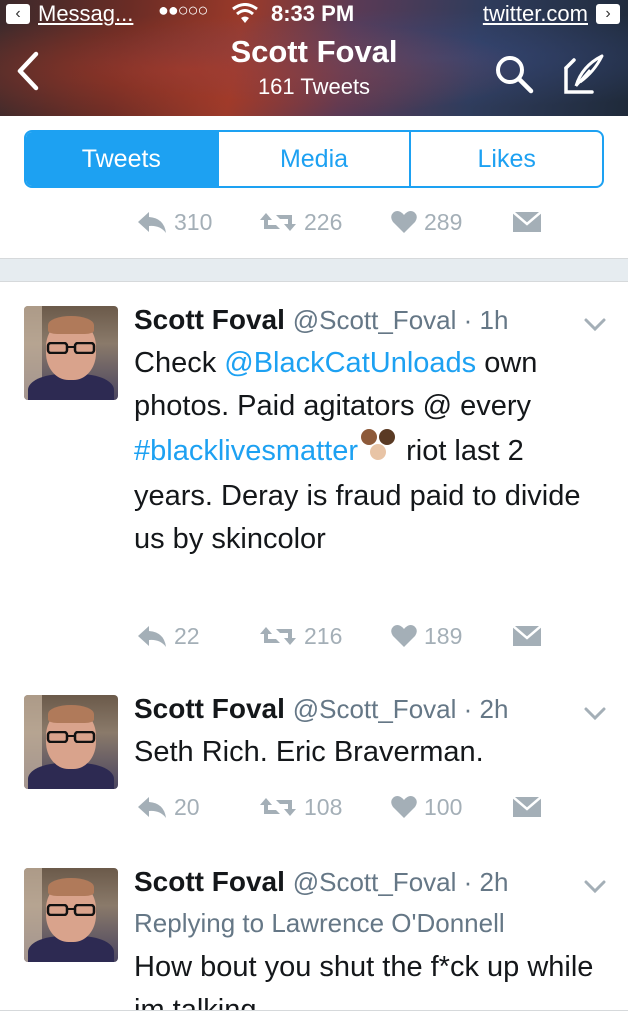 This screenshot has width=628, height=1025. What do you see at coordinates (378, 451) in the screenshot?
I see `raised-fists-emoji-icon` at bounding box center [378, 451].